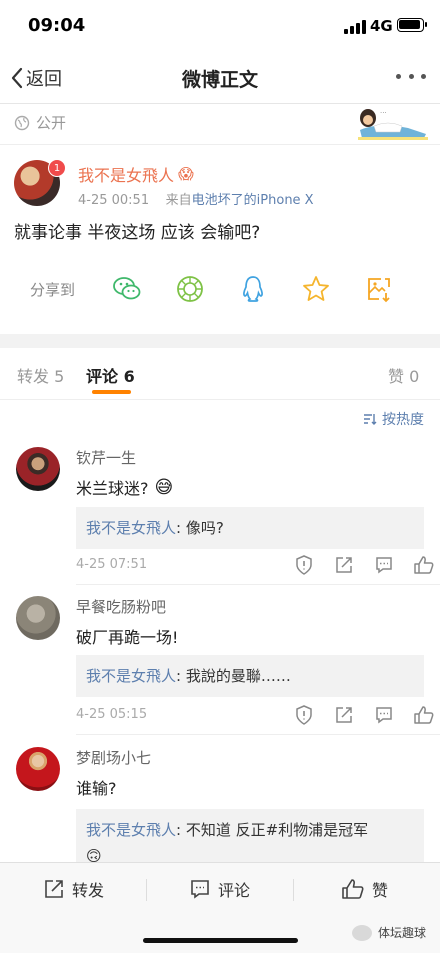 This screenshot has height=953, width=440. I want to click on star-icon, so click(316, 288).